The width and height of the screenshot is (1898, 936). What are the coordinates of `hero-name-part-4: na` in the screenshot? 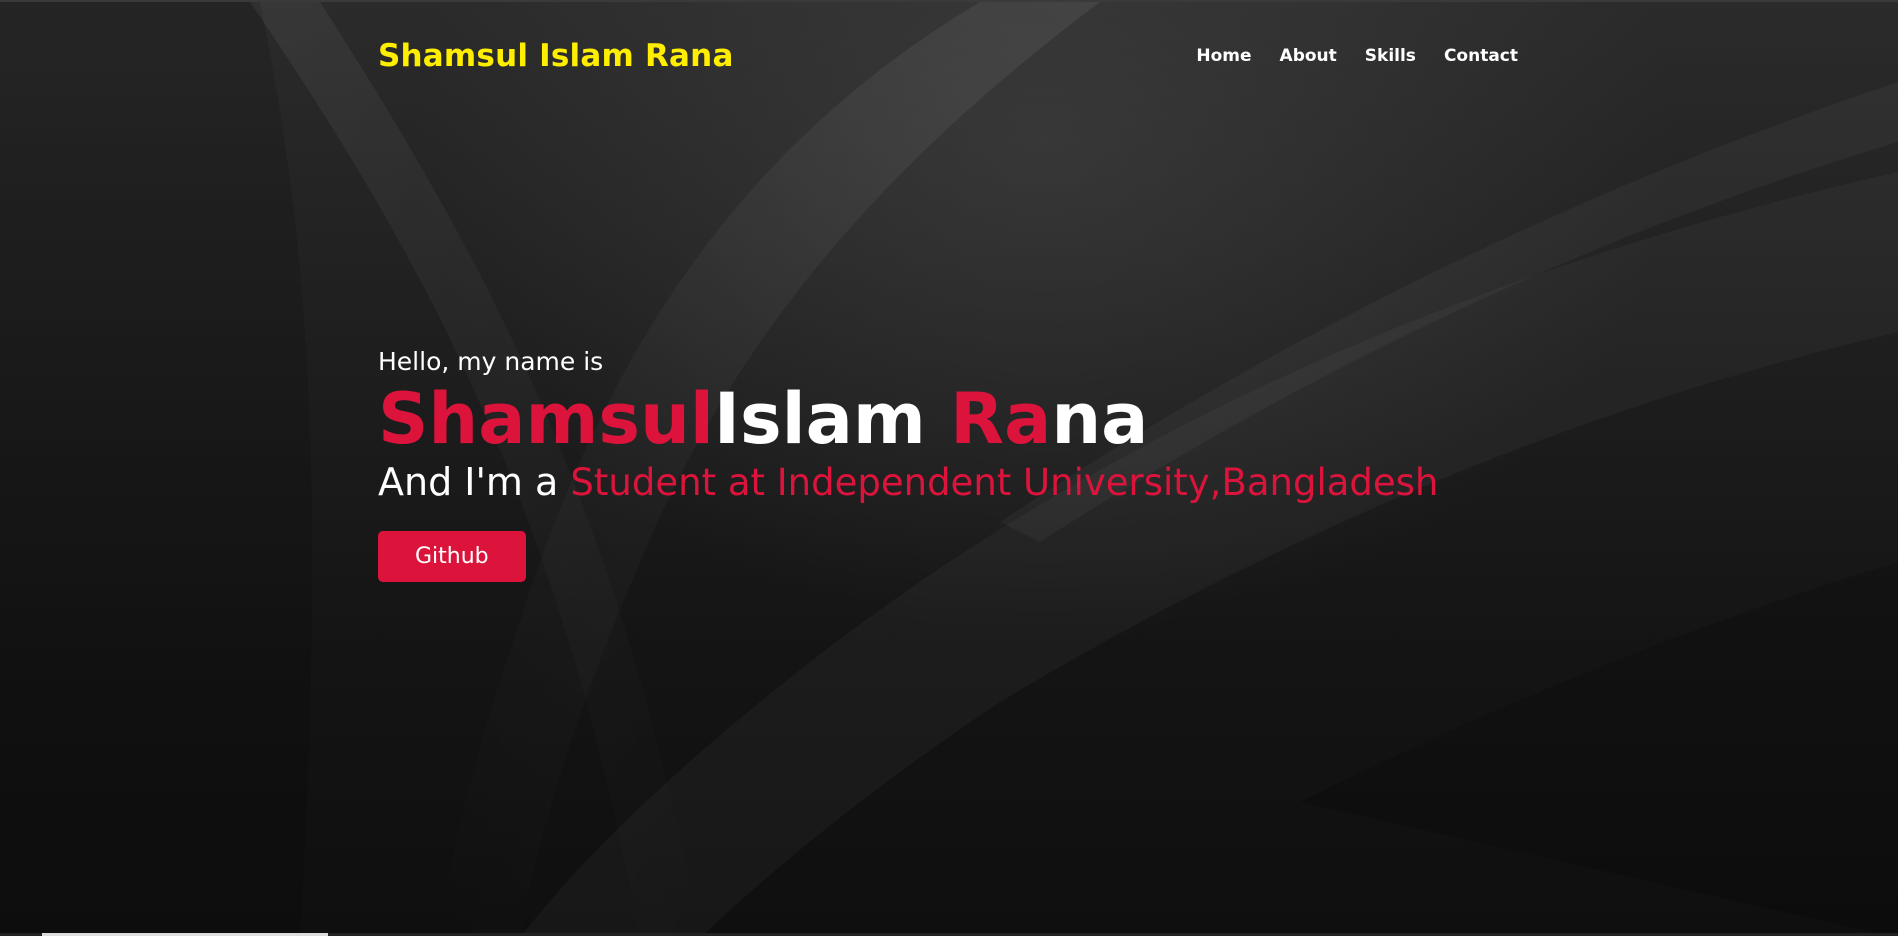 It's located at (1100, 419).